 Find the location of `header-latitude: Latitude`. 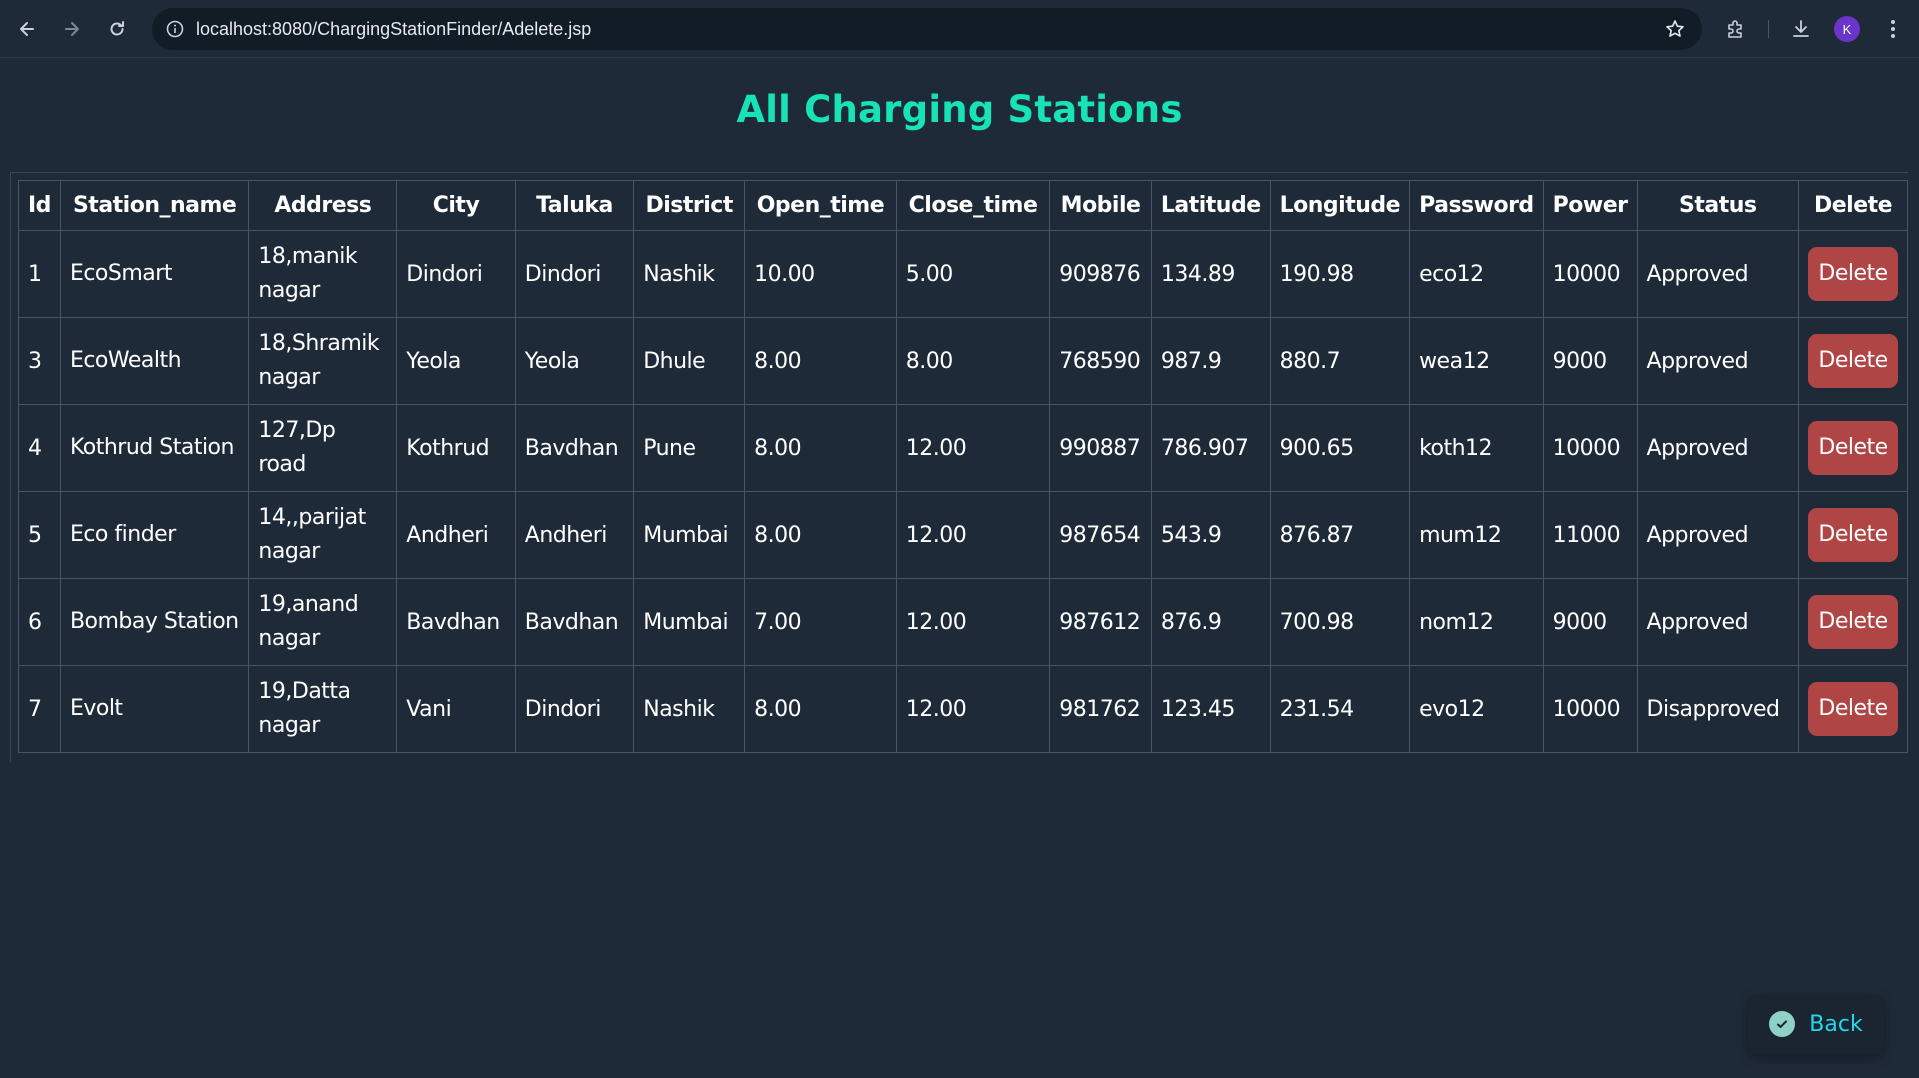

header-latitude: Latitude is located at coordinates (1210, 205).